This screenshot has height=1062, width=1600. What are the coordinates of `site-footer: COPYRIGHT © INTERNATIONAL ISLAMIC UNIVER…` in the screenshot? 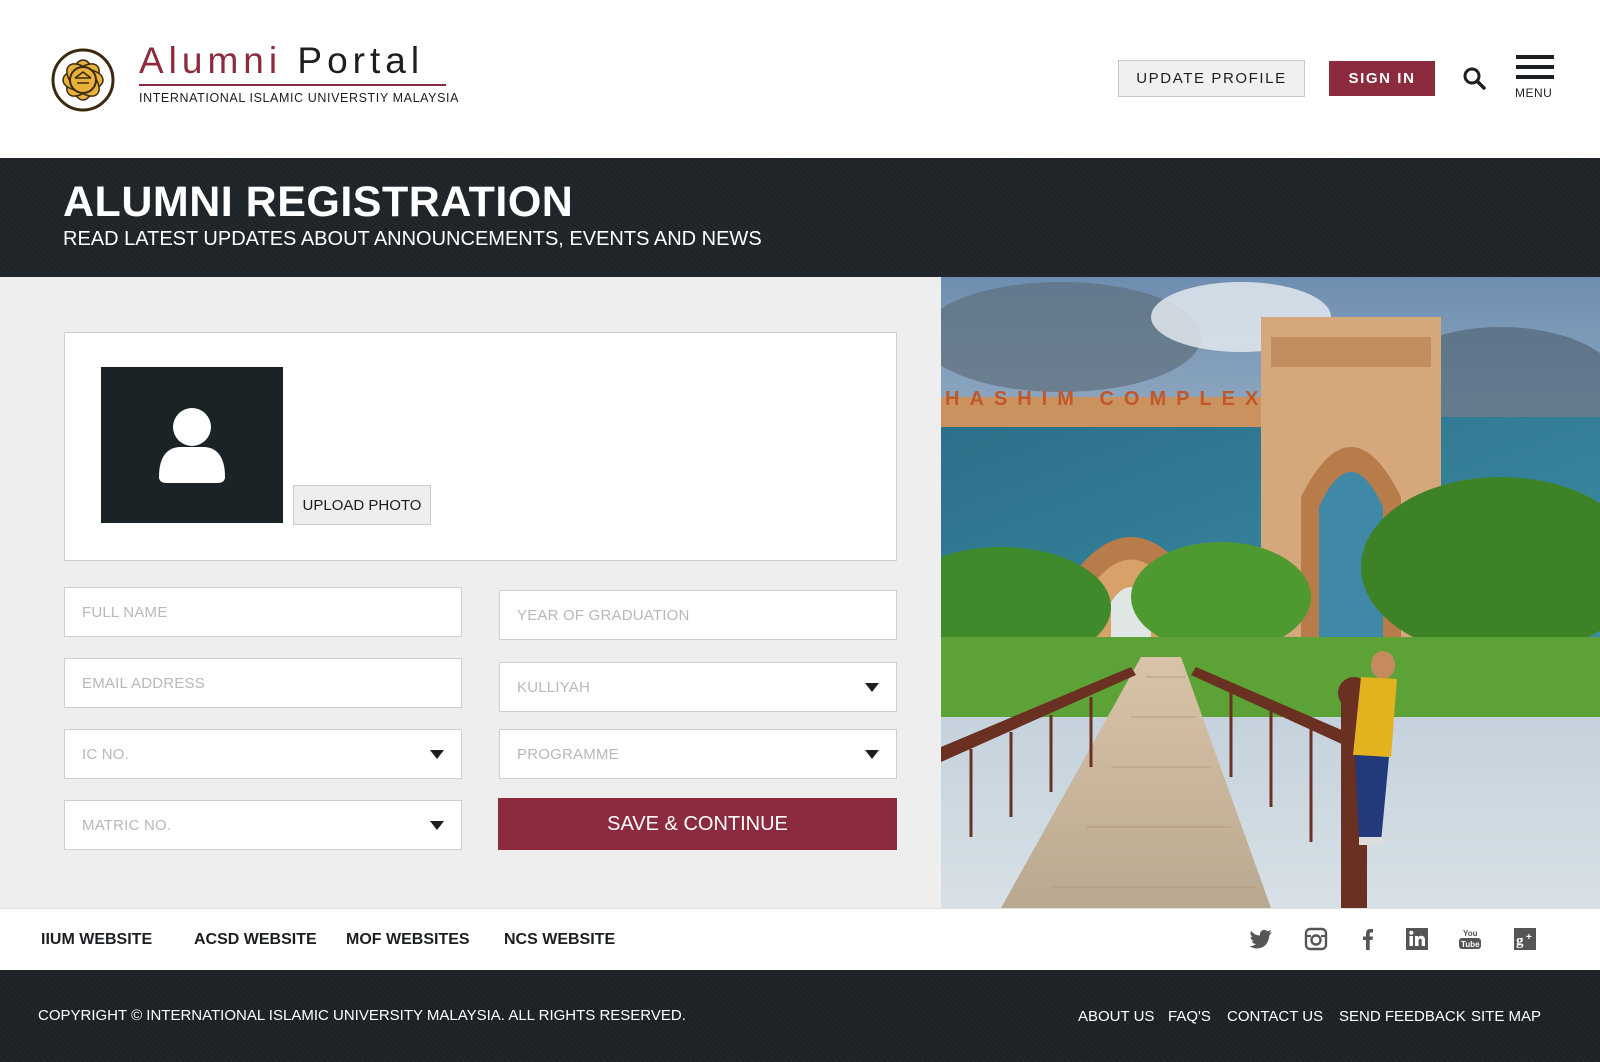 It's located at (800, 1016).